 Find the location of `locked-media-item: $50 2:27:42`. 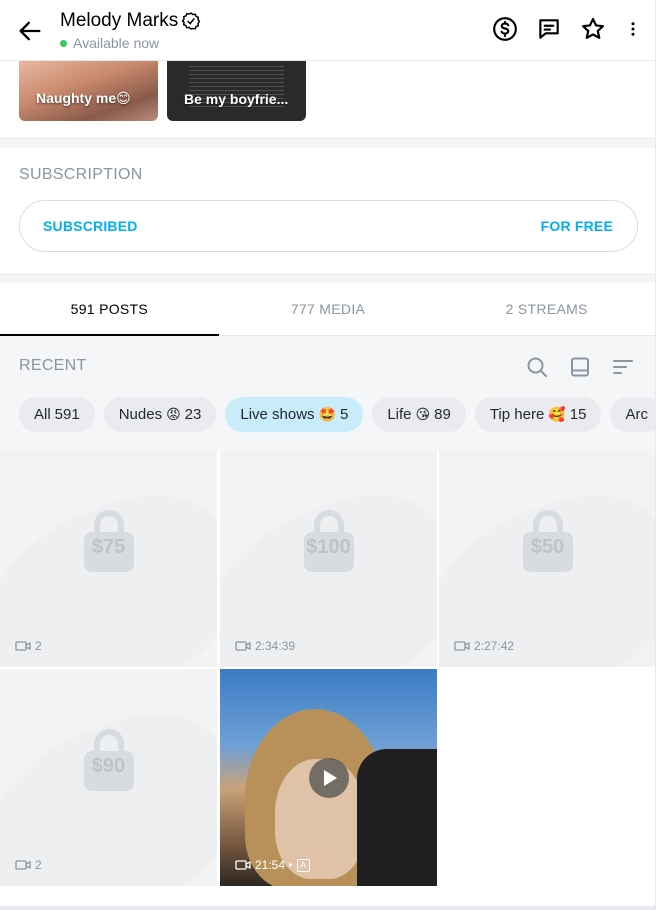

locked-media-item: $50 2:27:42 is located at coordinates (547, 558).